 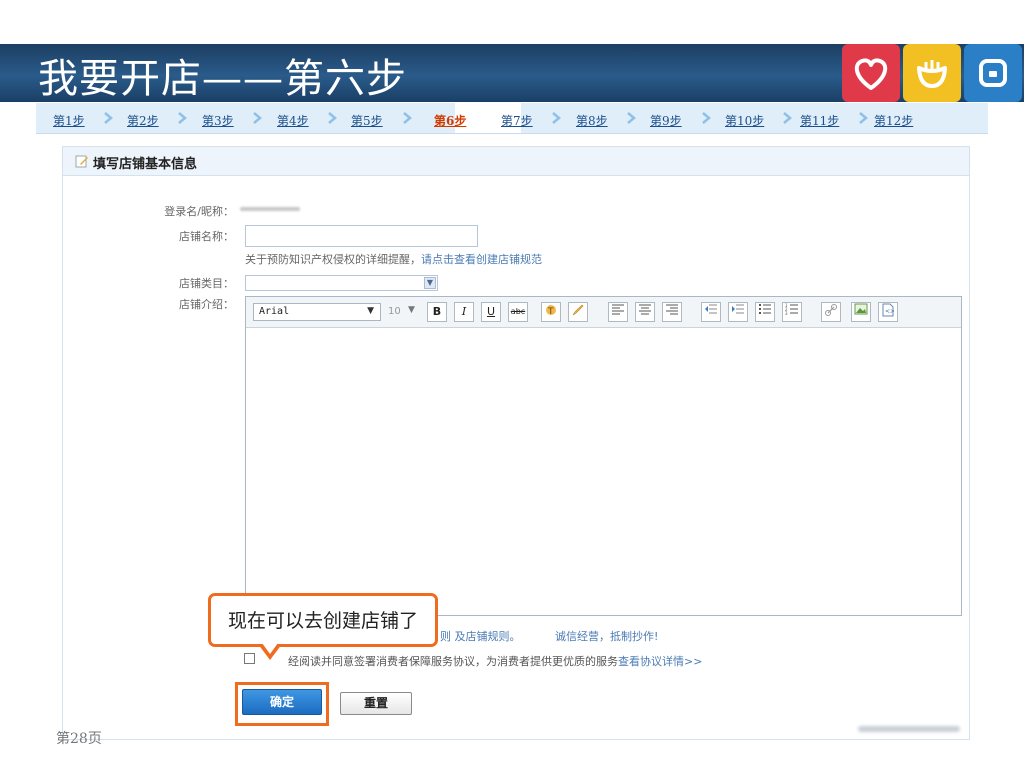 What do you see at coordinates (495, 661) in the screenshot?
I see `agreement-text: 经阅读并同意签署消费者保障服务协议，为消费者提供更优质的服务查看协议详情>>` at bounding box center [495, 661].